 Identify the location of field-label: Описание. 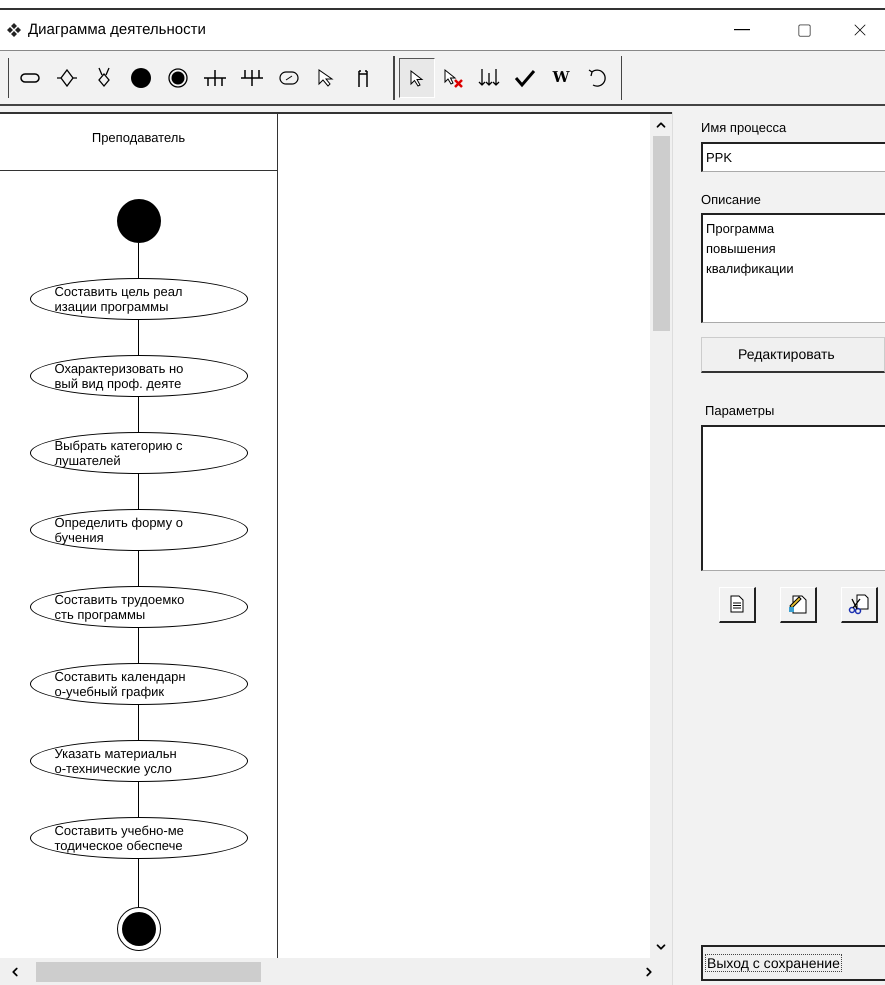
(731, 199).